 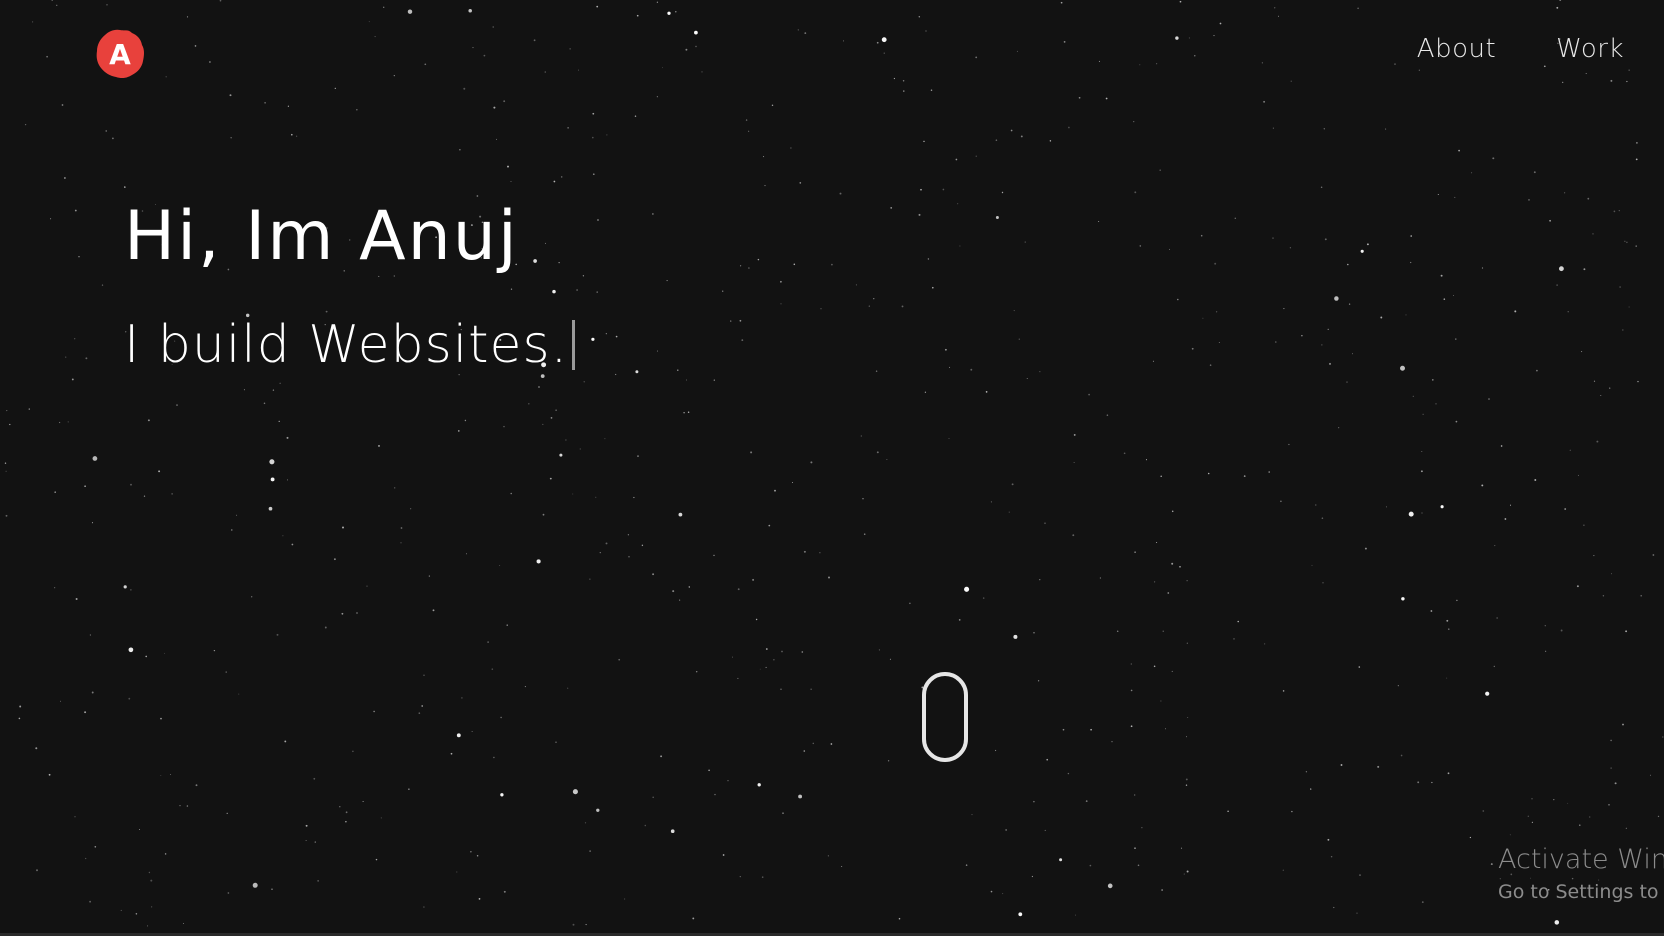 I want to click on brand-logo-icon: A, so click(x=120, y=54).